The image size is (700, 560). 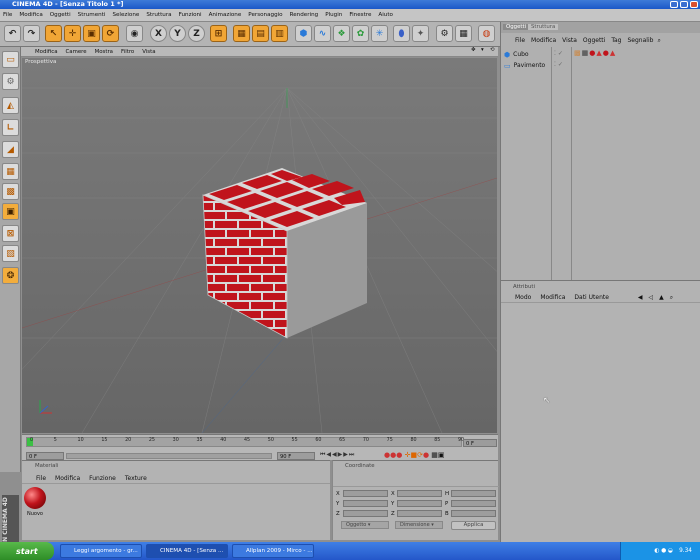 I want to click on menu-item-struttura: Struttura, so click(x=158, y=15).